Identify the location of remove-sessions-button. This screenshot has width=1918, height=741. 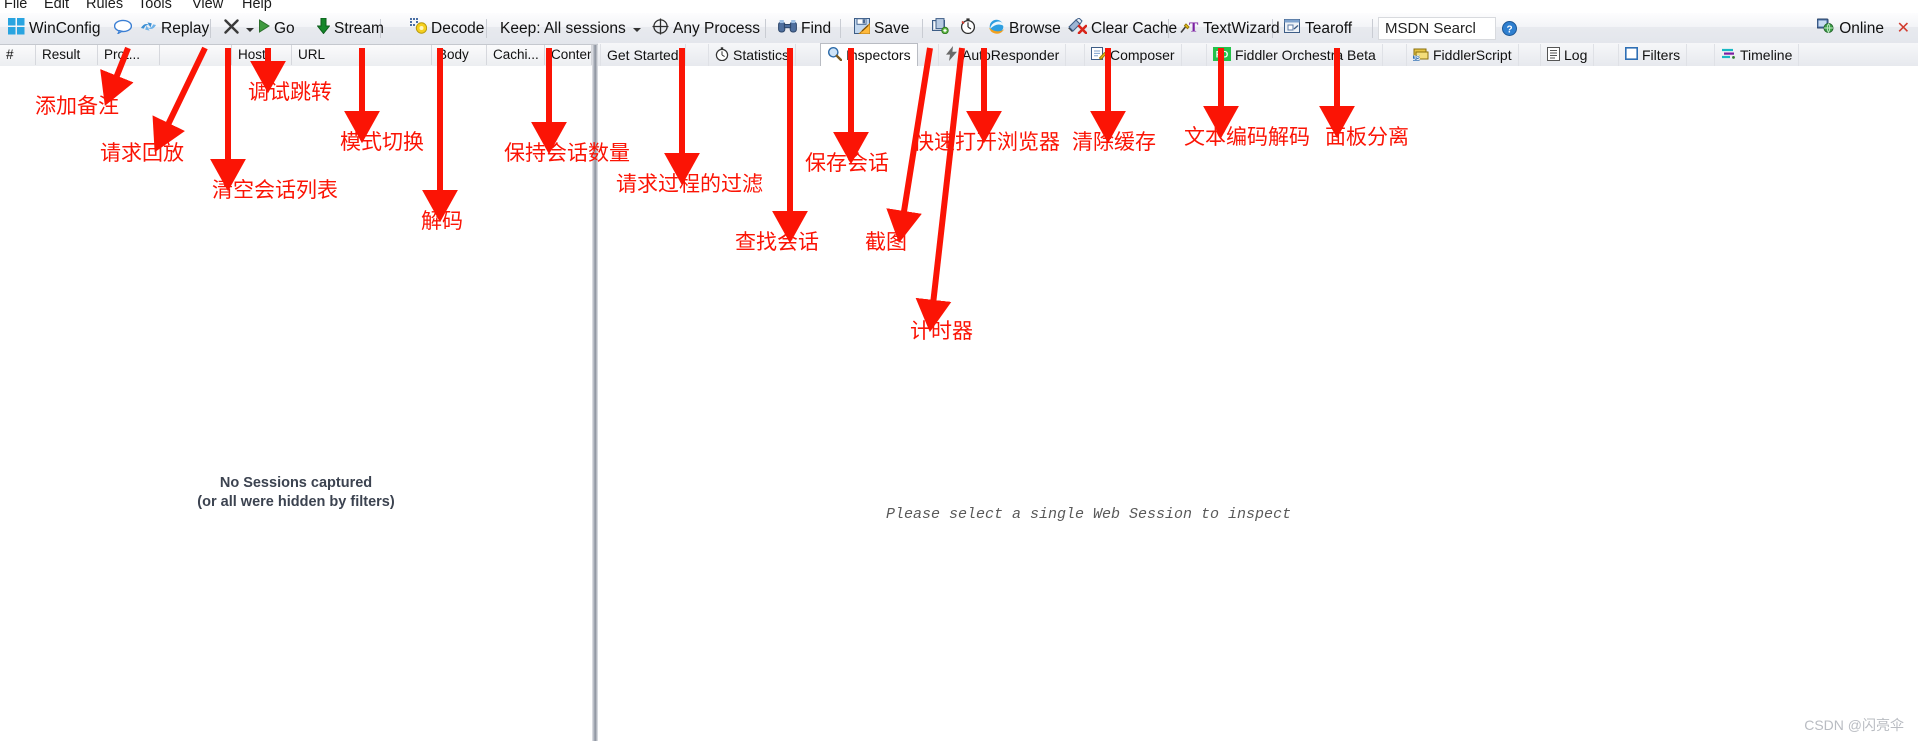
(239, 28).